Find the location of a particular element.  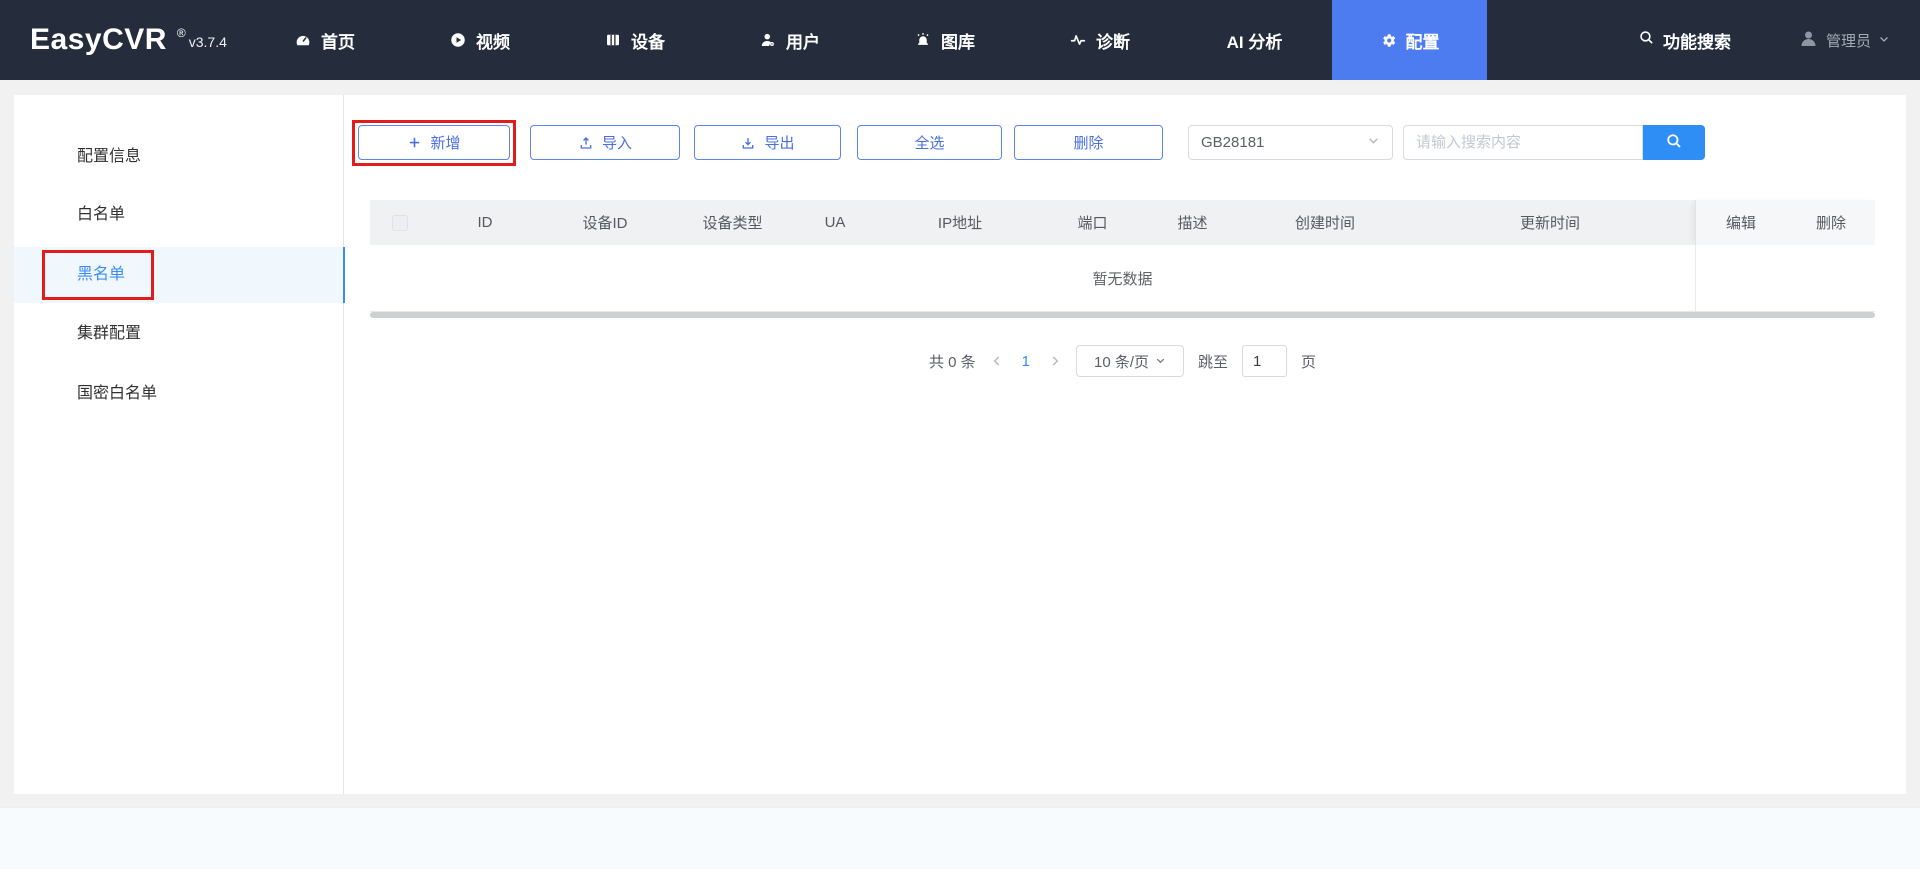

import-button: 导入 is located at coordinates (605, 142).